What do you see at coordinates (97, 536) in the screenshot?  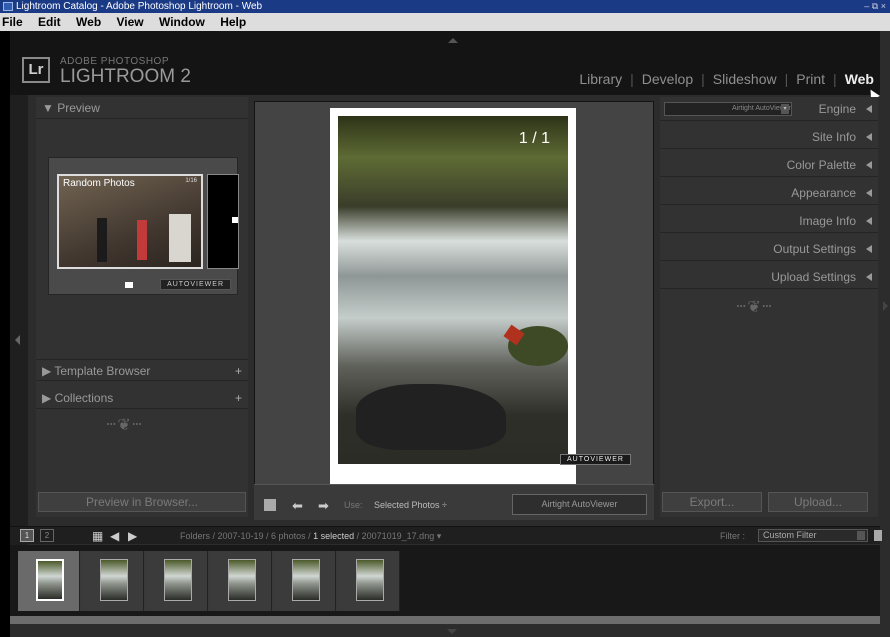 I see `grid-icon: ▦` at bounding box center [97, 536].